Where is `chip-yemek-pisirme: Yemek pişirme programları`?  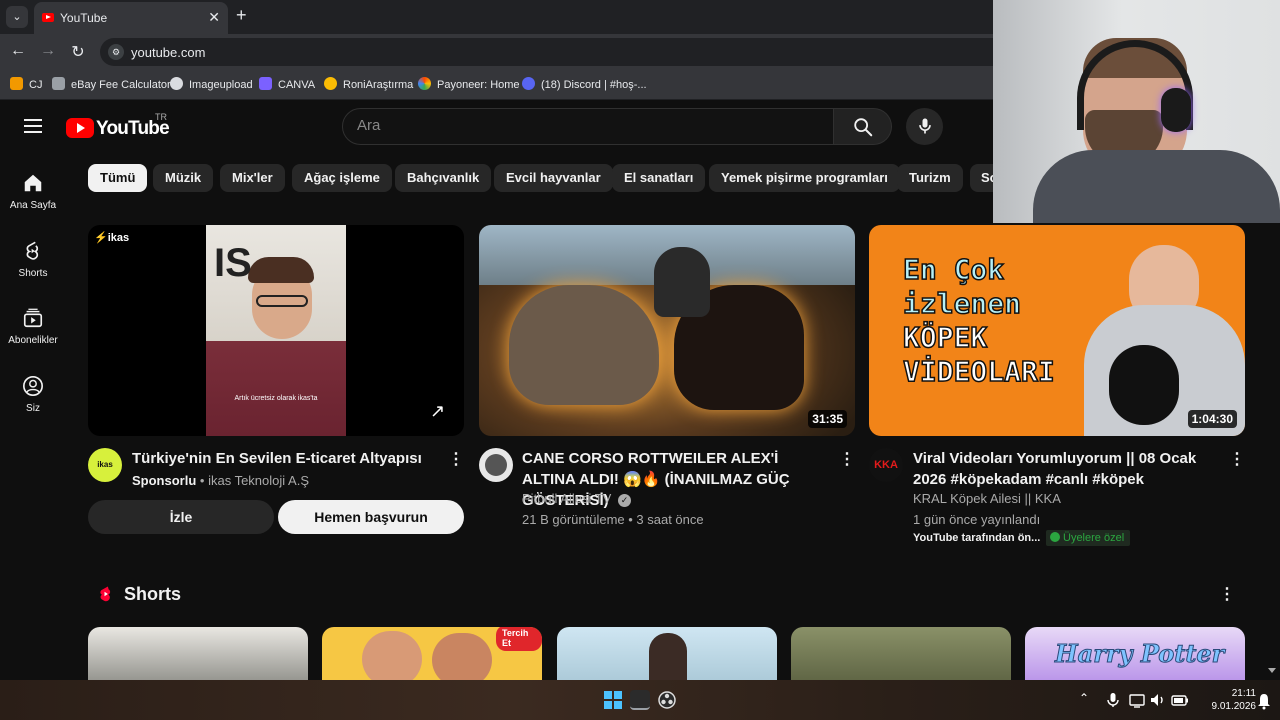 chip-yemek-pisirme: Yemek pişirme programları is located at coordinates (804, 178).